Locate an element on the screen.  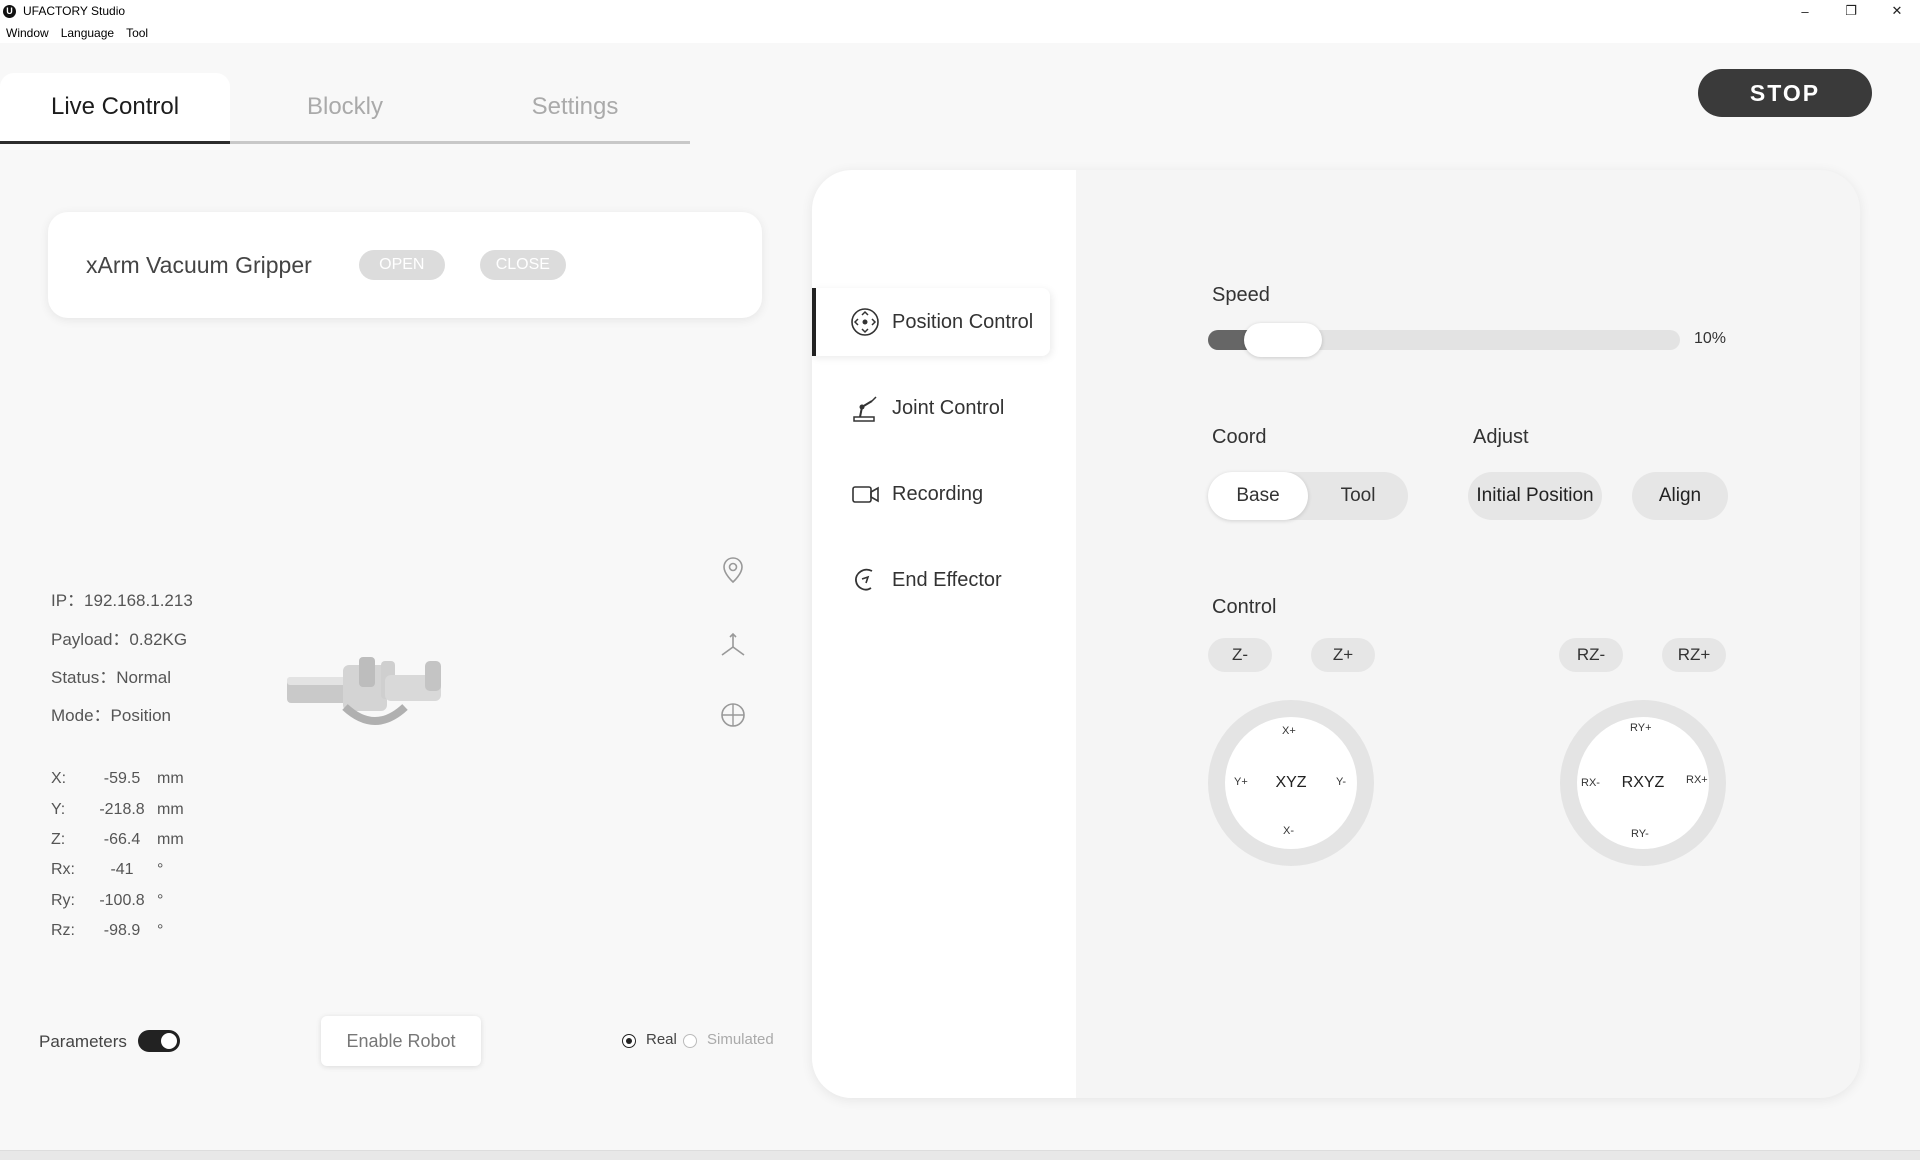
coord-label: X: is located at coordinates (59, 778).